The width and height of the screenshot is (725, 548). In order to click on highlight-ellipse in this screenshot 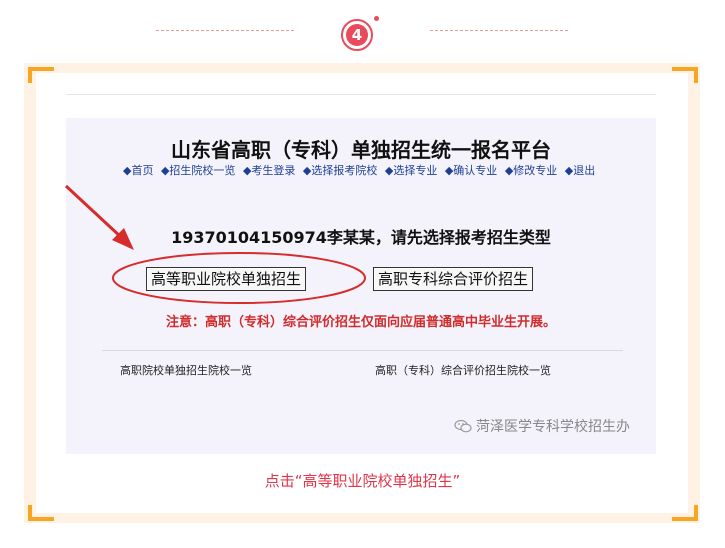, I will do `click(239, 278)`.